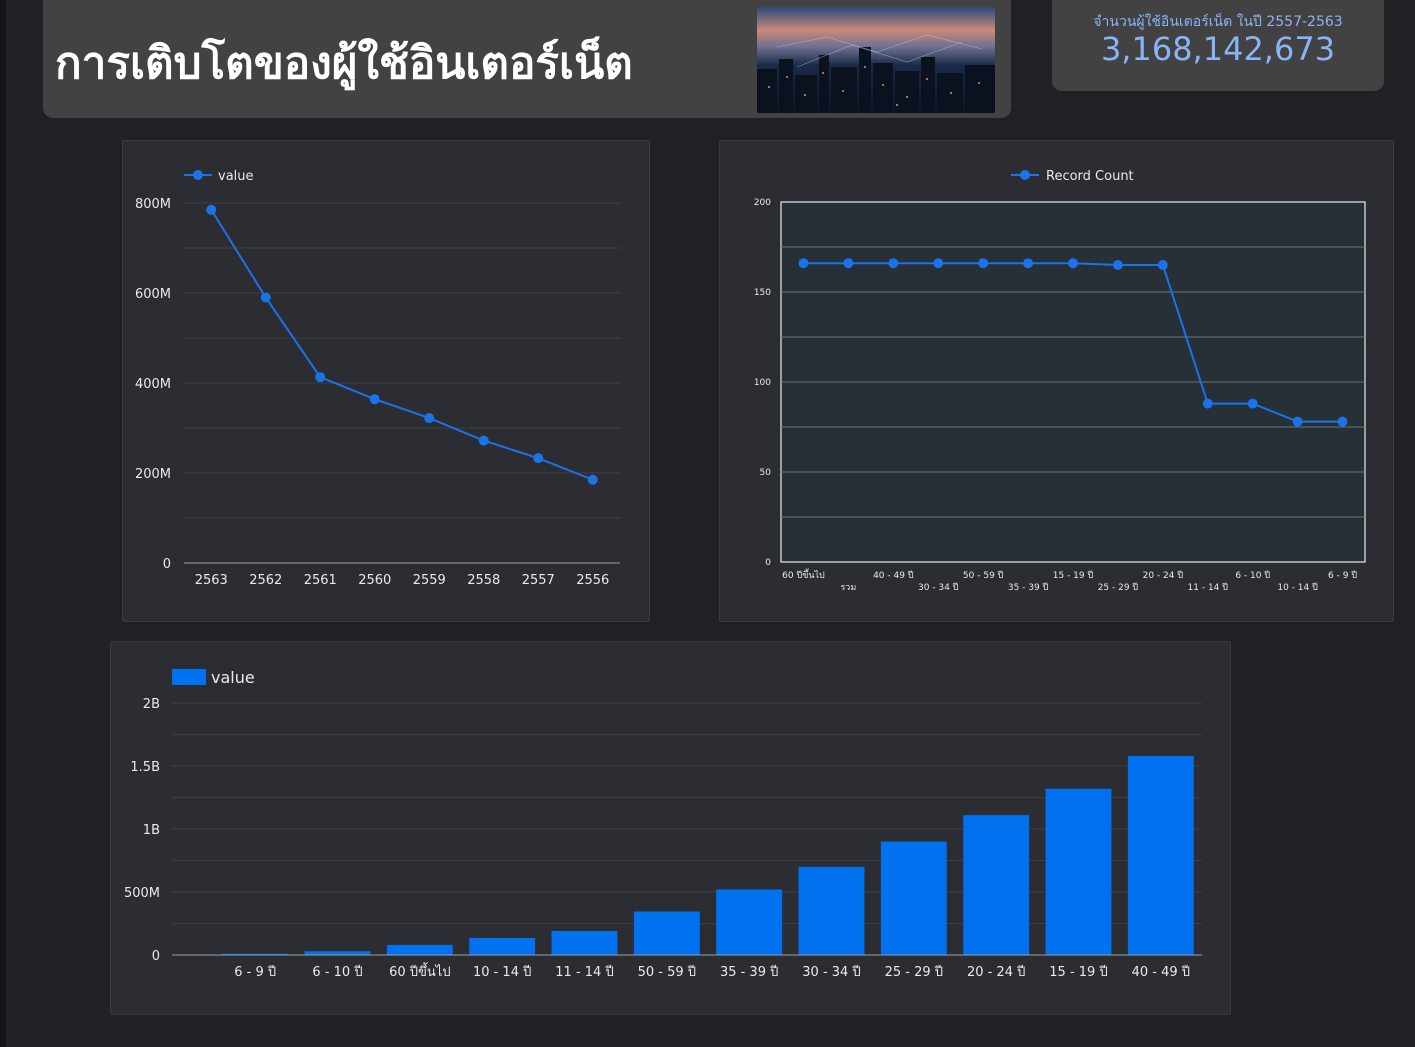 Image resolution: width=1415 pixels, height=1047 pixels. I want to click on y-tick-label: 150, so click(762, 293).